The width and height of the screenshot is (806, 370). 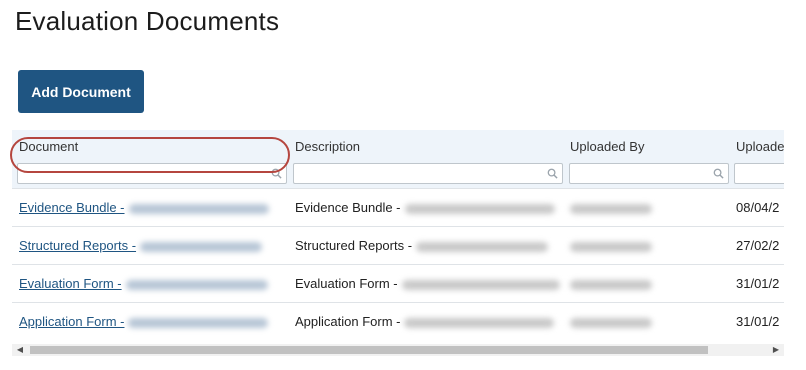 I want to click on uploaded-on-cell: 08/04/2, so click(x=758, y=207).